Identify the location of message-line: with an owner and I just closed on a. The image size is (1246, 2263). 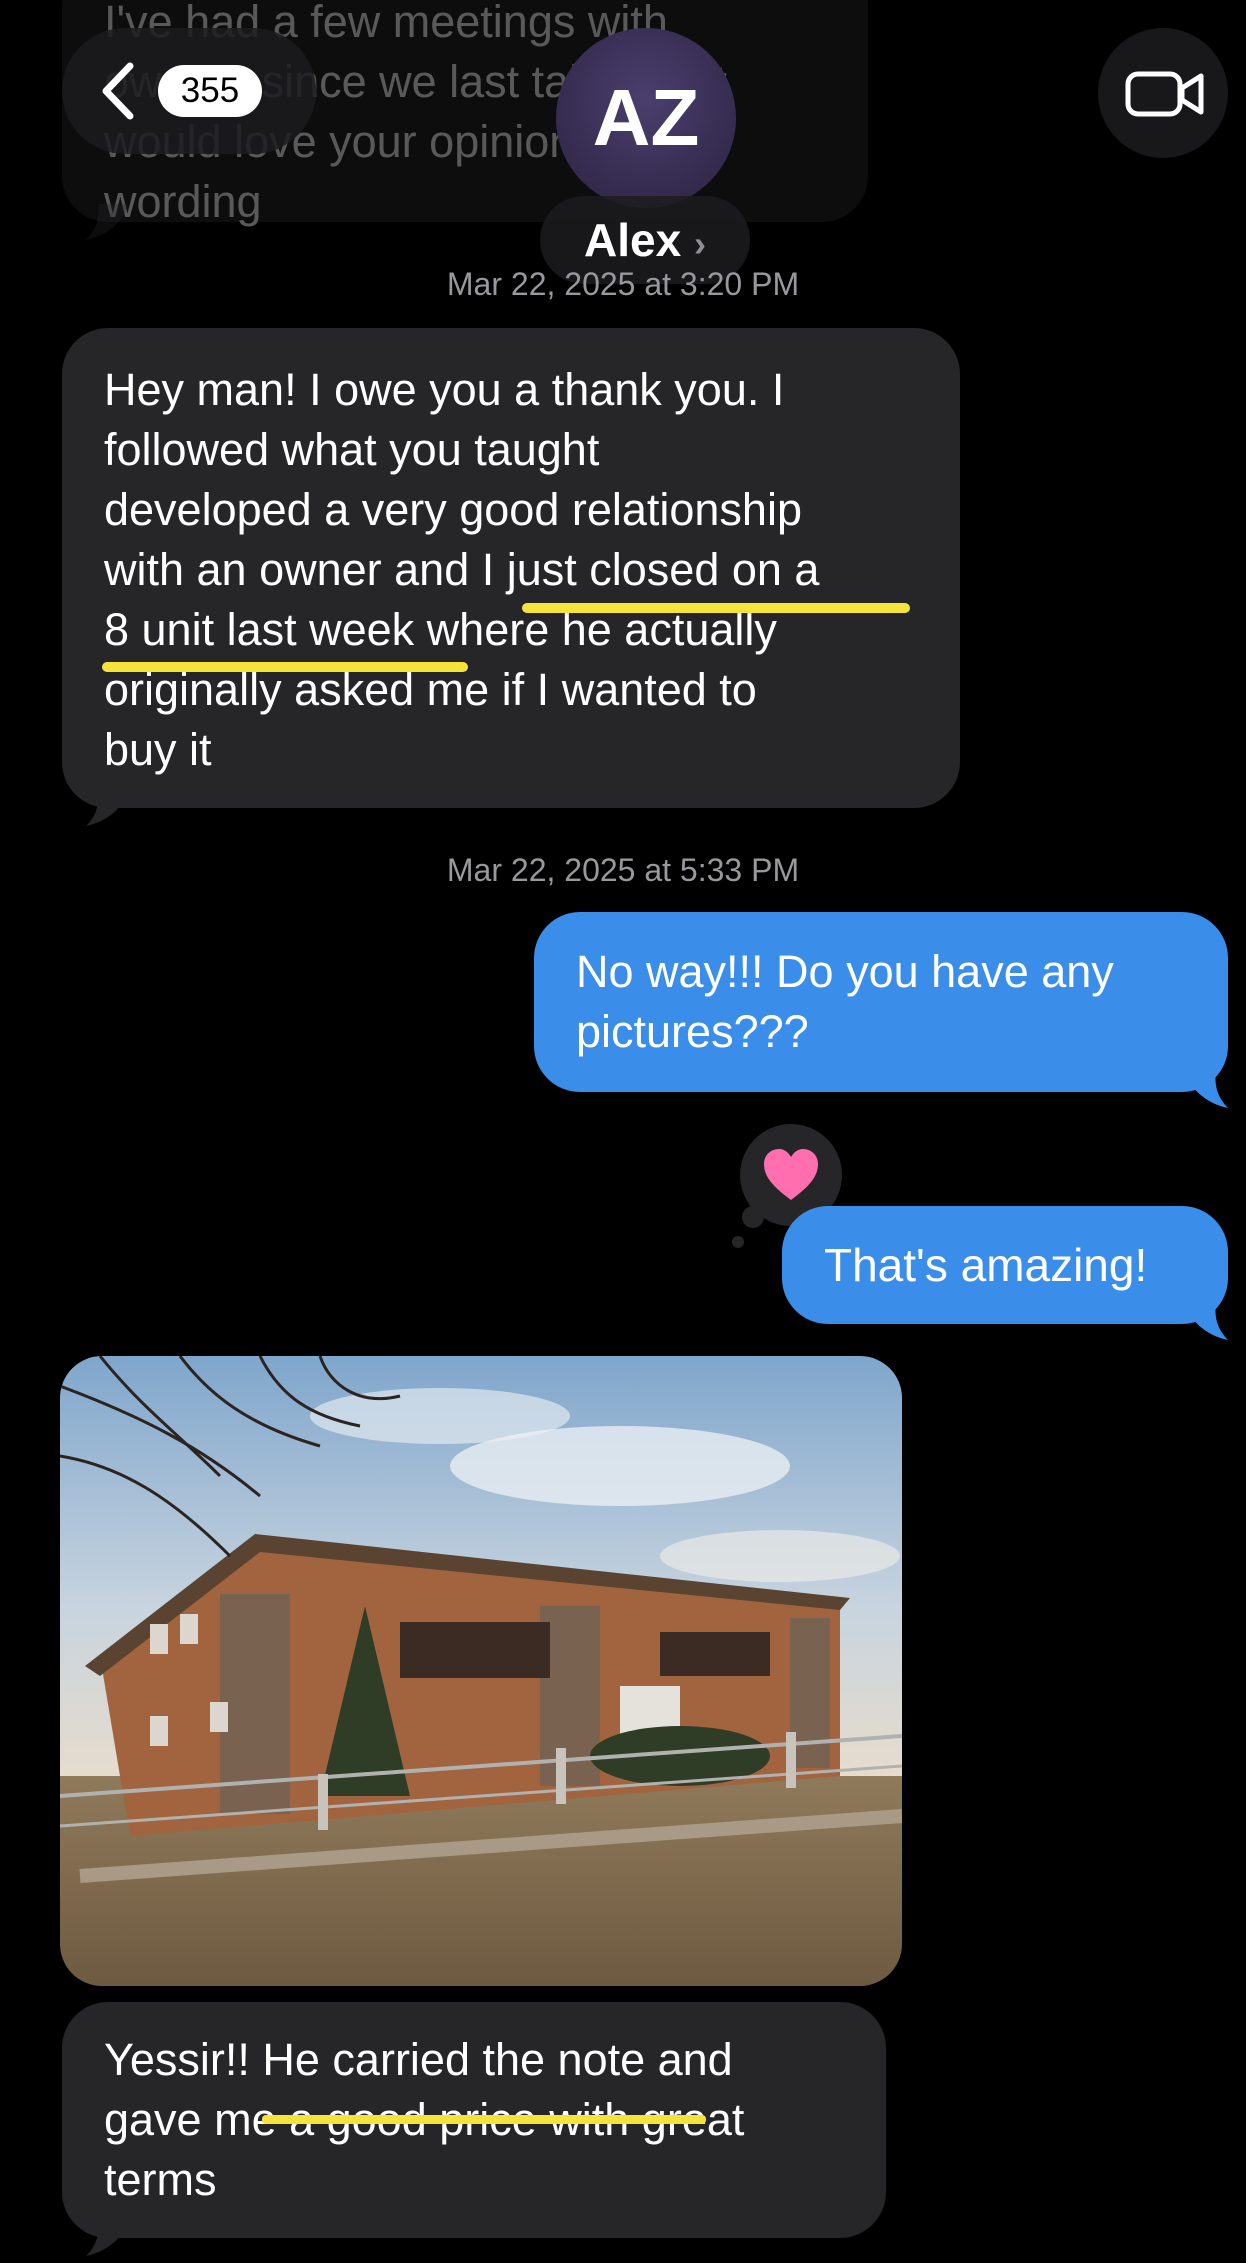
(462, 569).